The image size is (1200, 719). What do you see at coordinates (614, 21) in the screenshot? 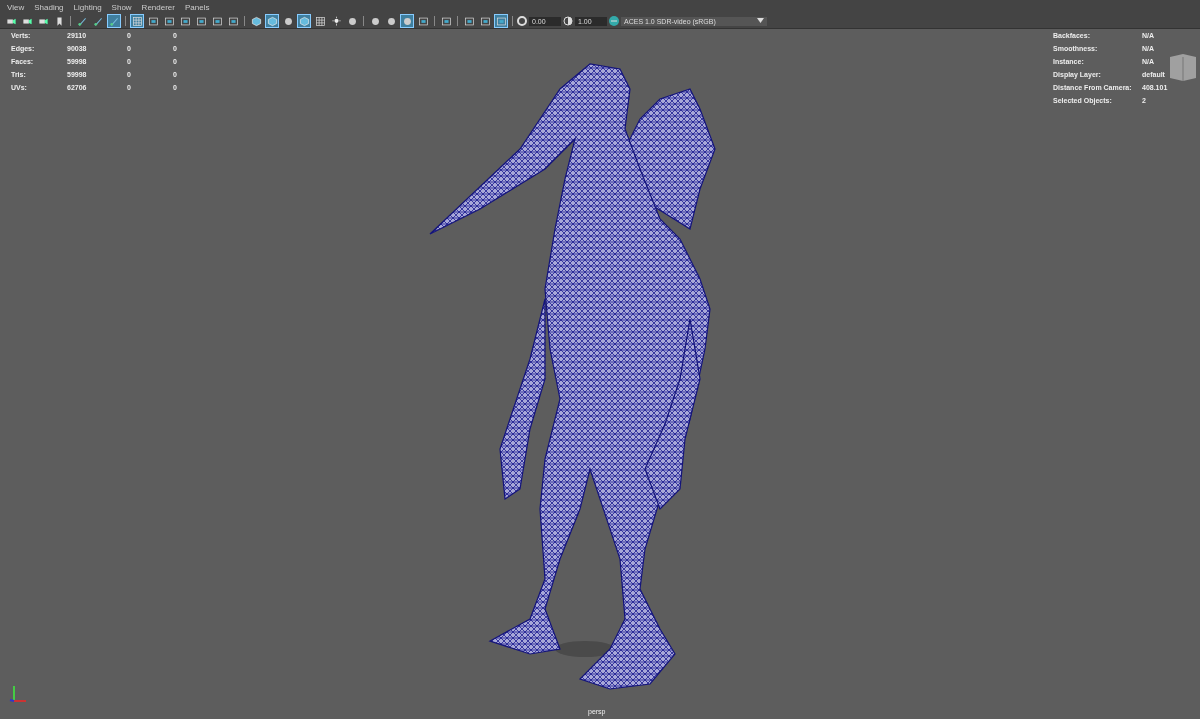
I see `color-management-icon` at bounding box center [614, 21].